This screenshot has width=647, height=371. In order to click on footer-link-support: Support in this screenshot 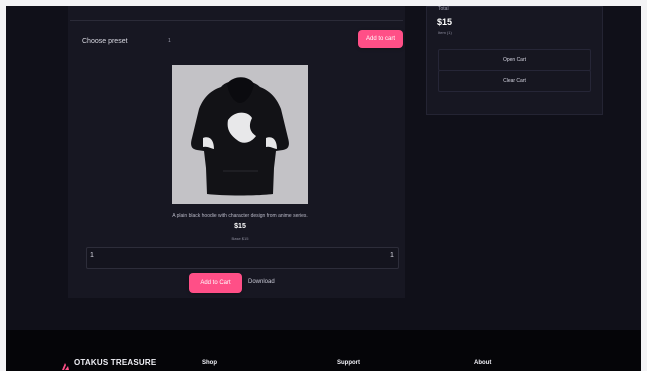, I will do `click(348, 363)`.